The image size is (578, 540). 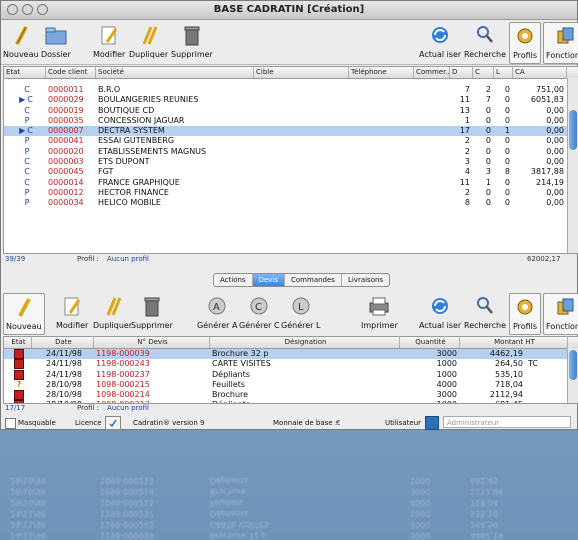 What do you see at coordinates (289, 501) in the screenshot?
I see `reflection-row: 28/10/98 1098-000215 Feuillets 4000 718,04` at bounding box center [289, 501].